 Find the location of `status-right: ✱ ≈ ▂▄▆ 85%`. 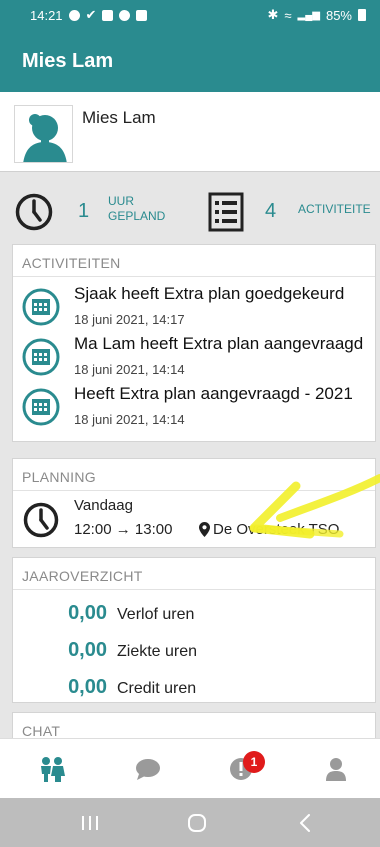

status-right: ✱ ≈ ▂▄▆ 85% is located at coordinates (316, 15).